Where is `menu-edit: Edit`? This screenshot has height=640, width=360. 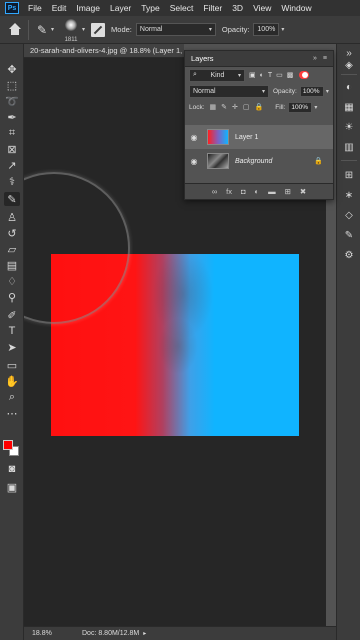
menu-edit: Edit is located at coordinates (59, 8).